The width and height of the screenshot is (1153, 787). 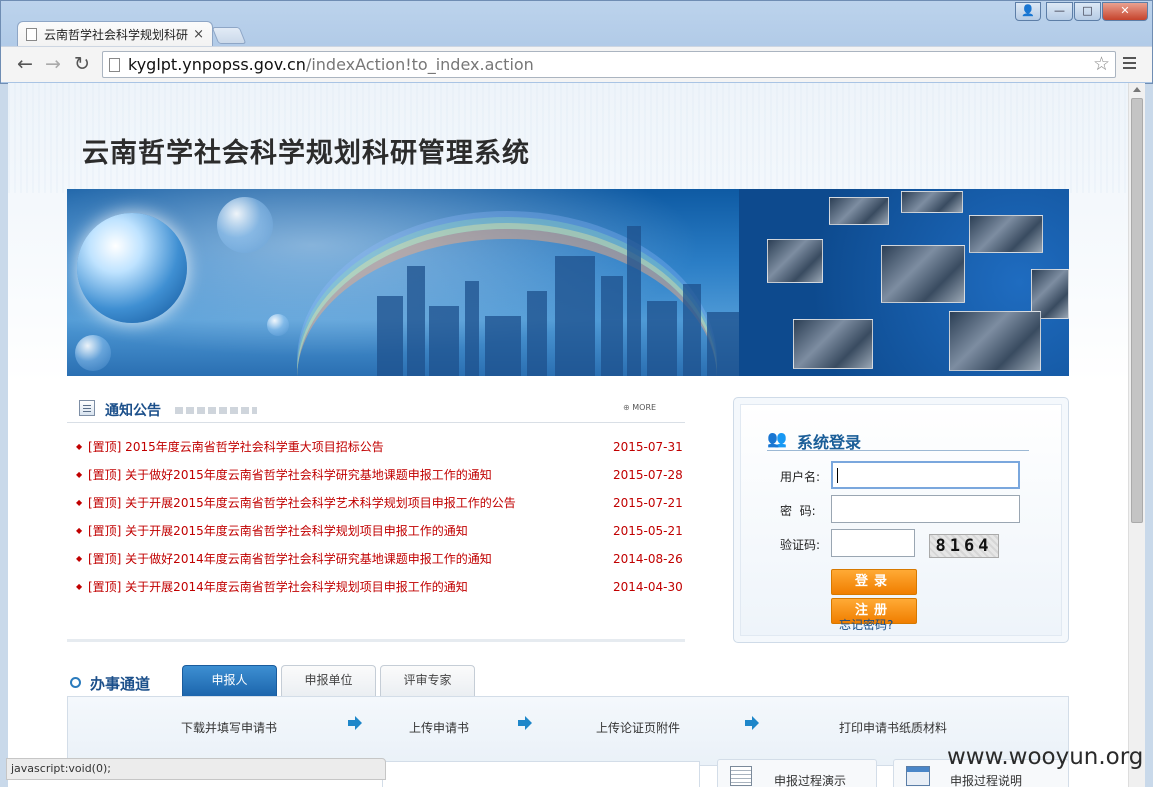 I want to click on username-input, so click(x=925, y=475).